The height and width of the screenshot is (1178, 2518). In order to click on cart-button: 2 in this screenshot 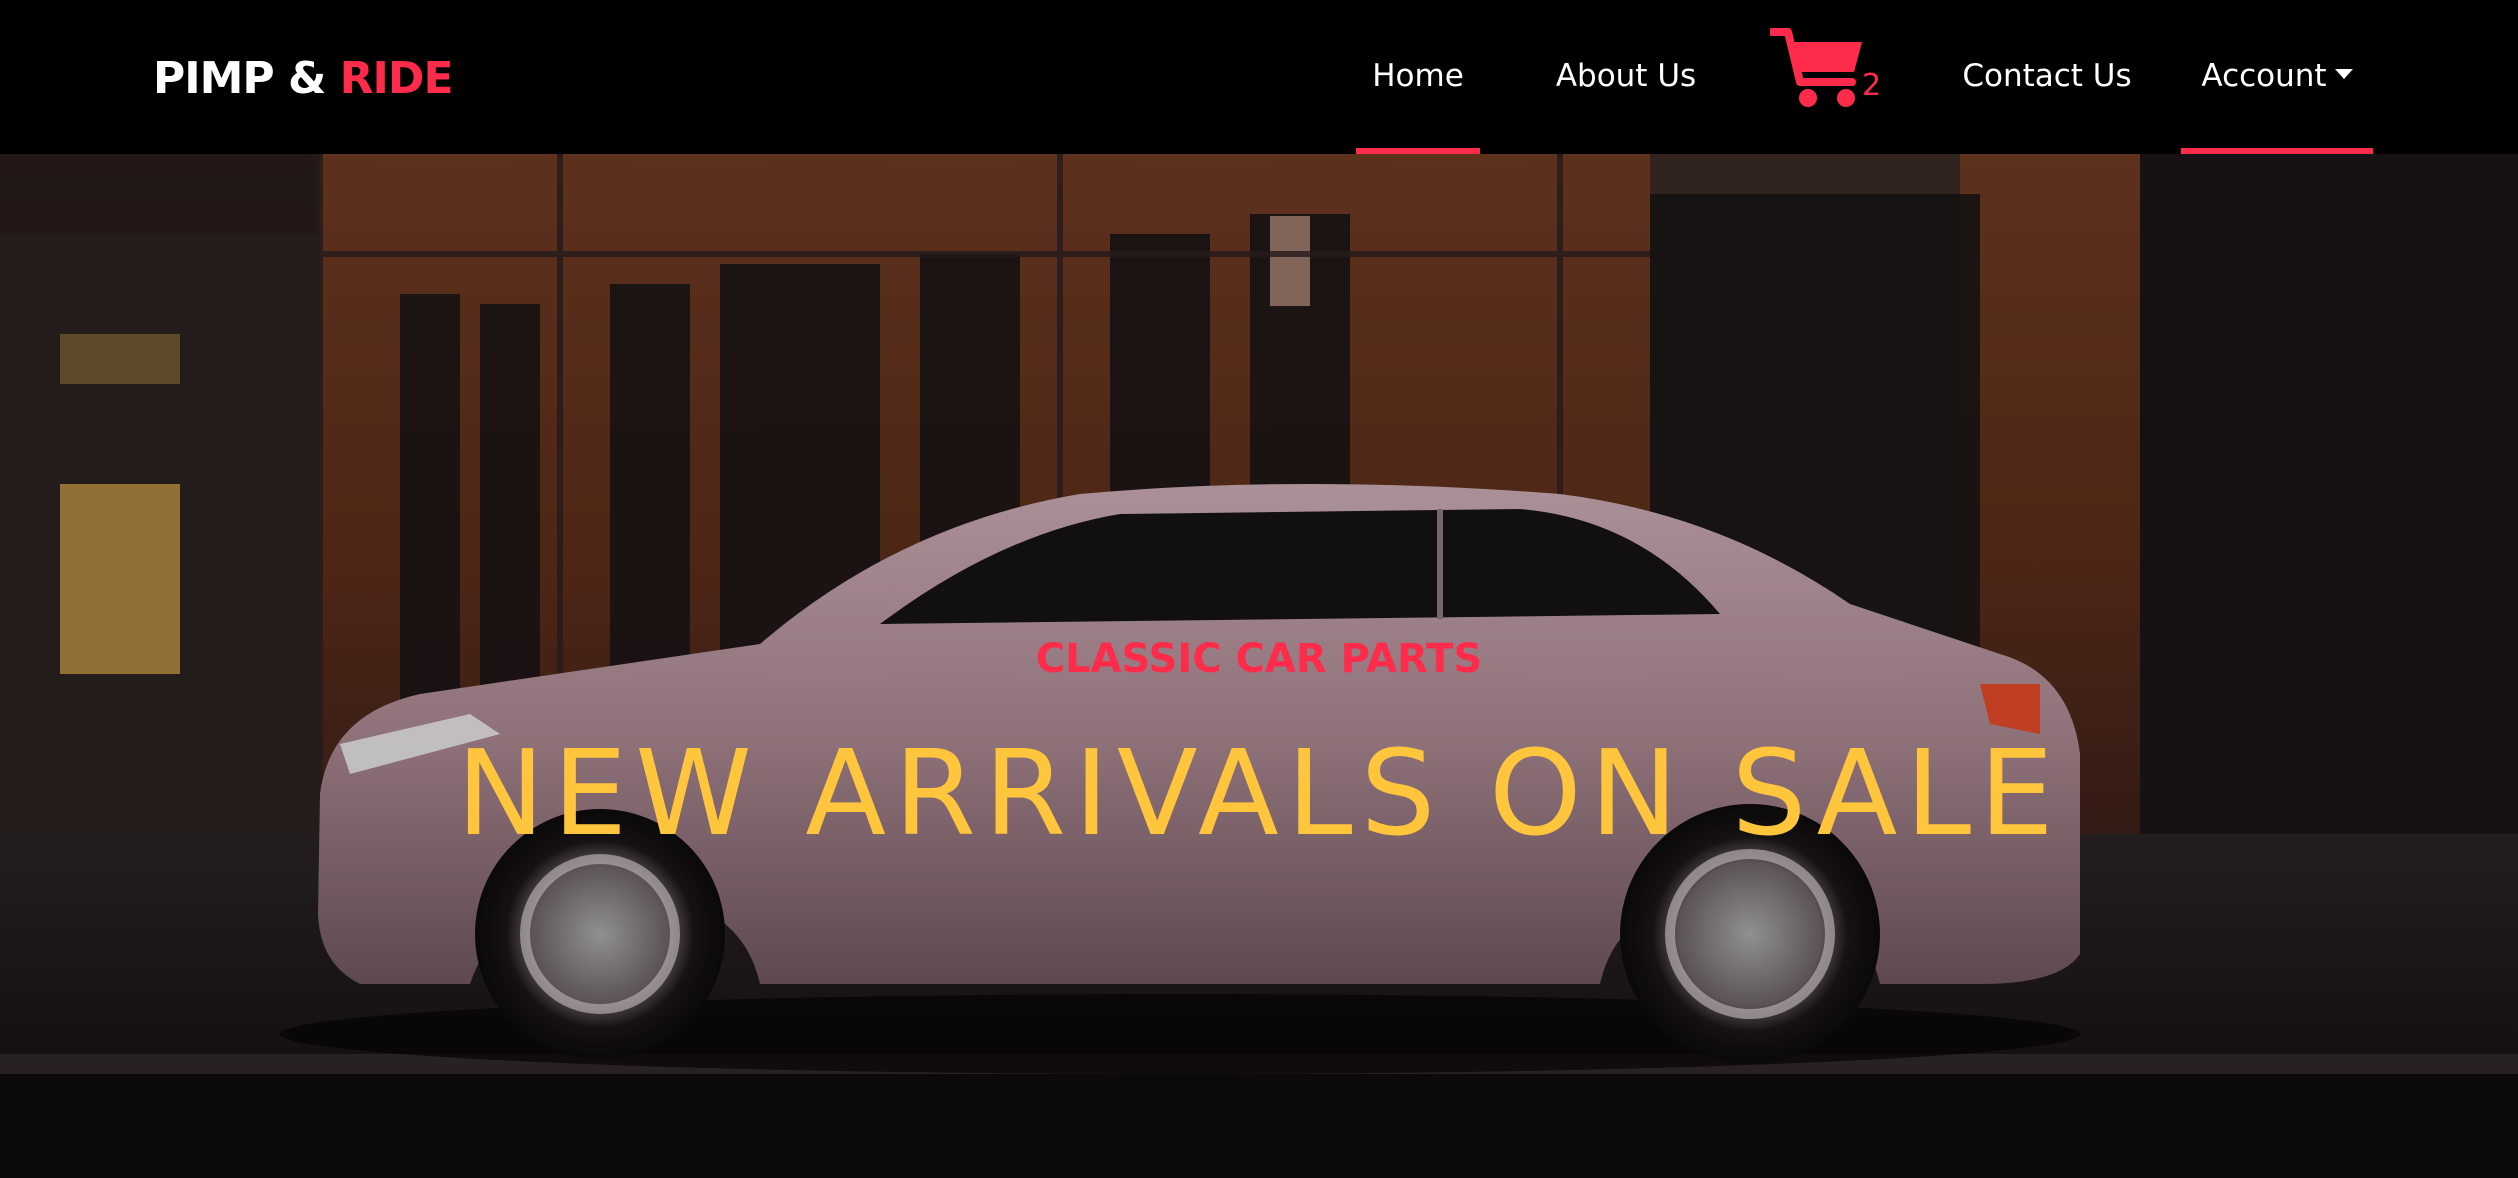, I will do `click(1830, 71)`.